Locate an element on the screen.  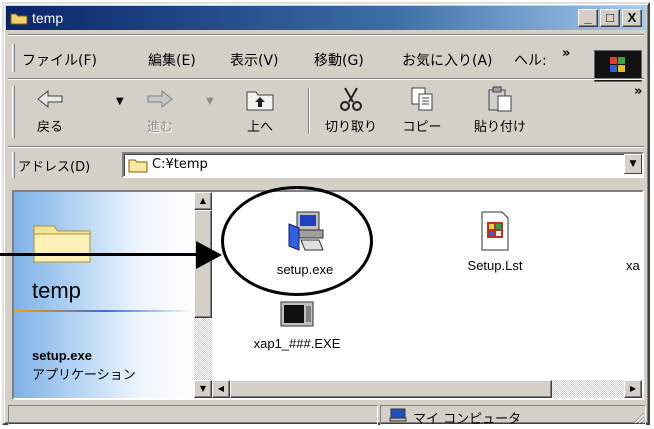
copy-label: コピー is located at coordinates (422, 127).